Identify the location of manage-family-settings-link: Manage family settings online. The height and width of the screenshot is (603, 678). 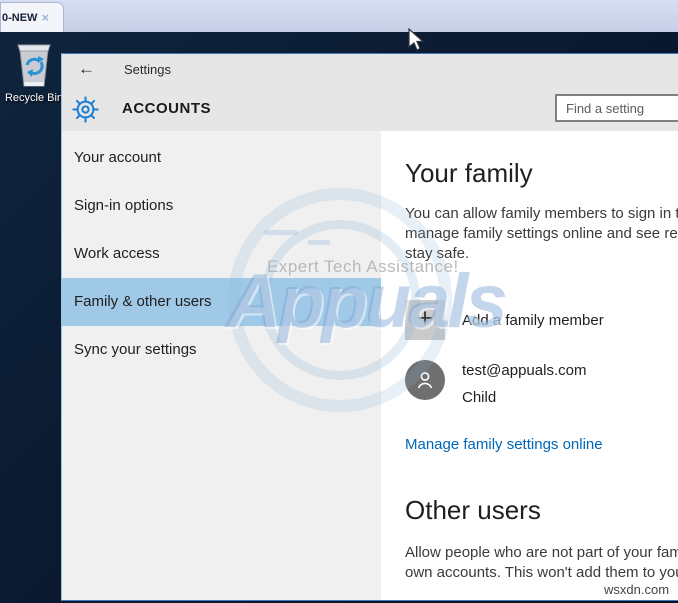
(504, 444).